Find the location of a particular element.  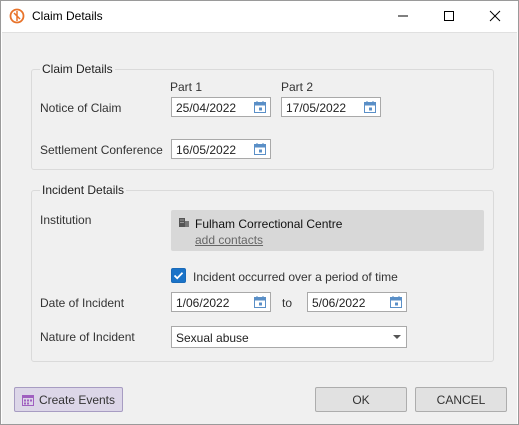

claim-details-legend: Claim Details is located at coordinates (77, 69).